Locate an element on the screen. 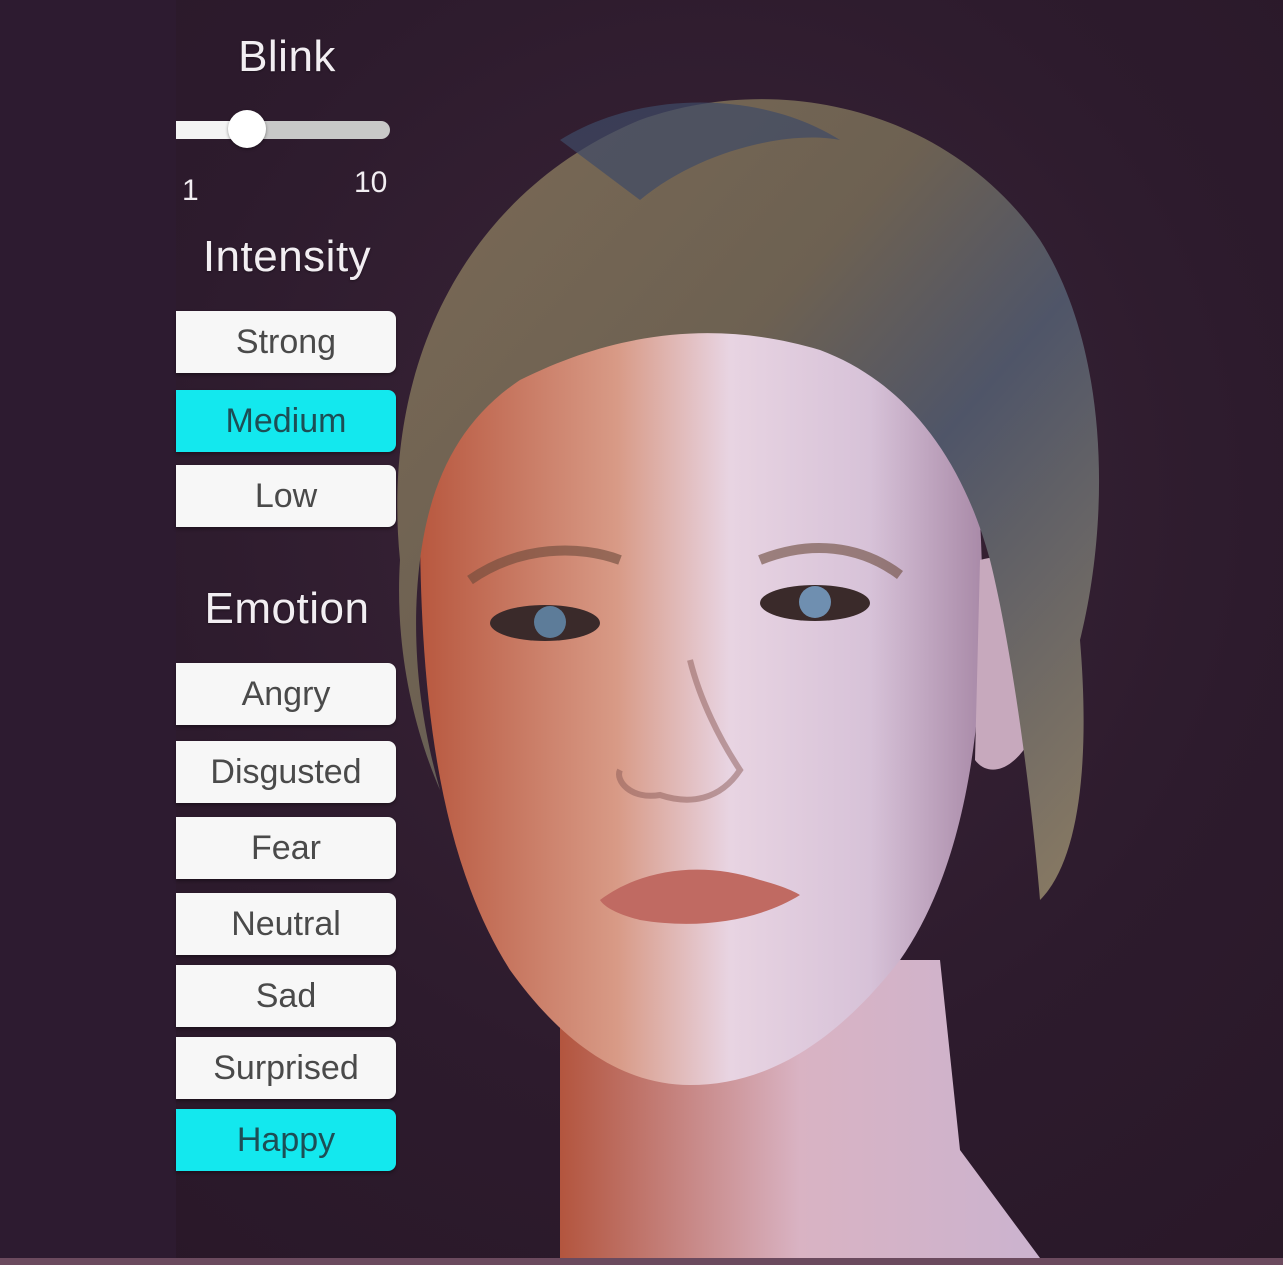  emotion-angry-button: Angry is located at coordinates (286, 694).